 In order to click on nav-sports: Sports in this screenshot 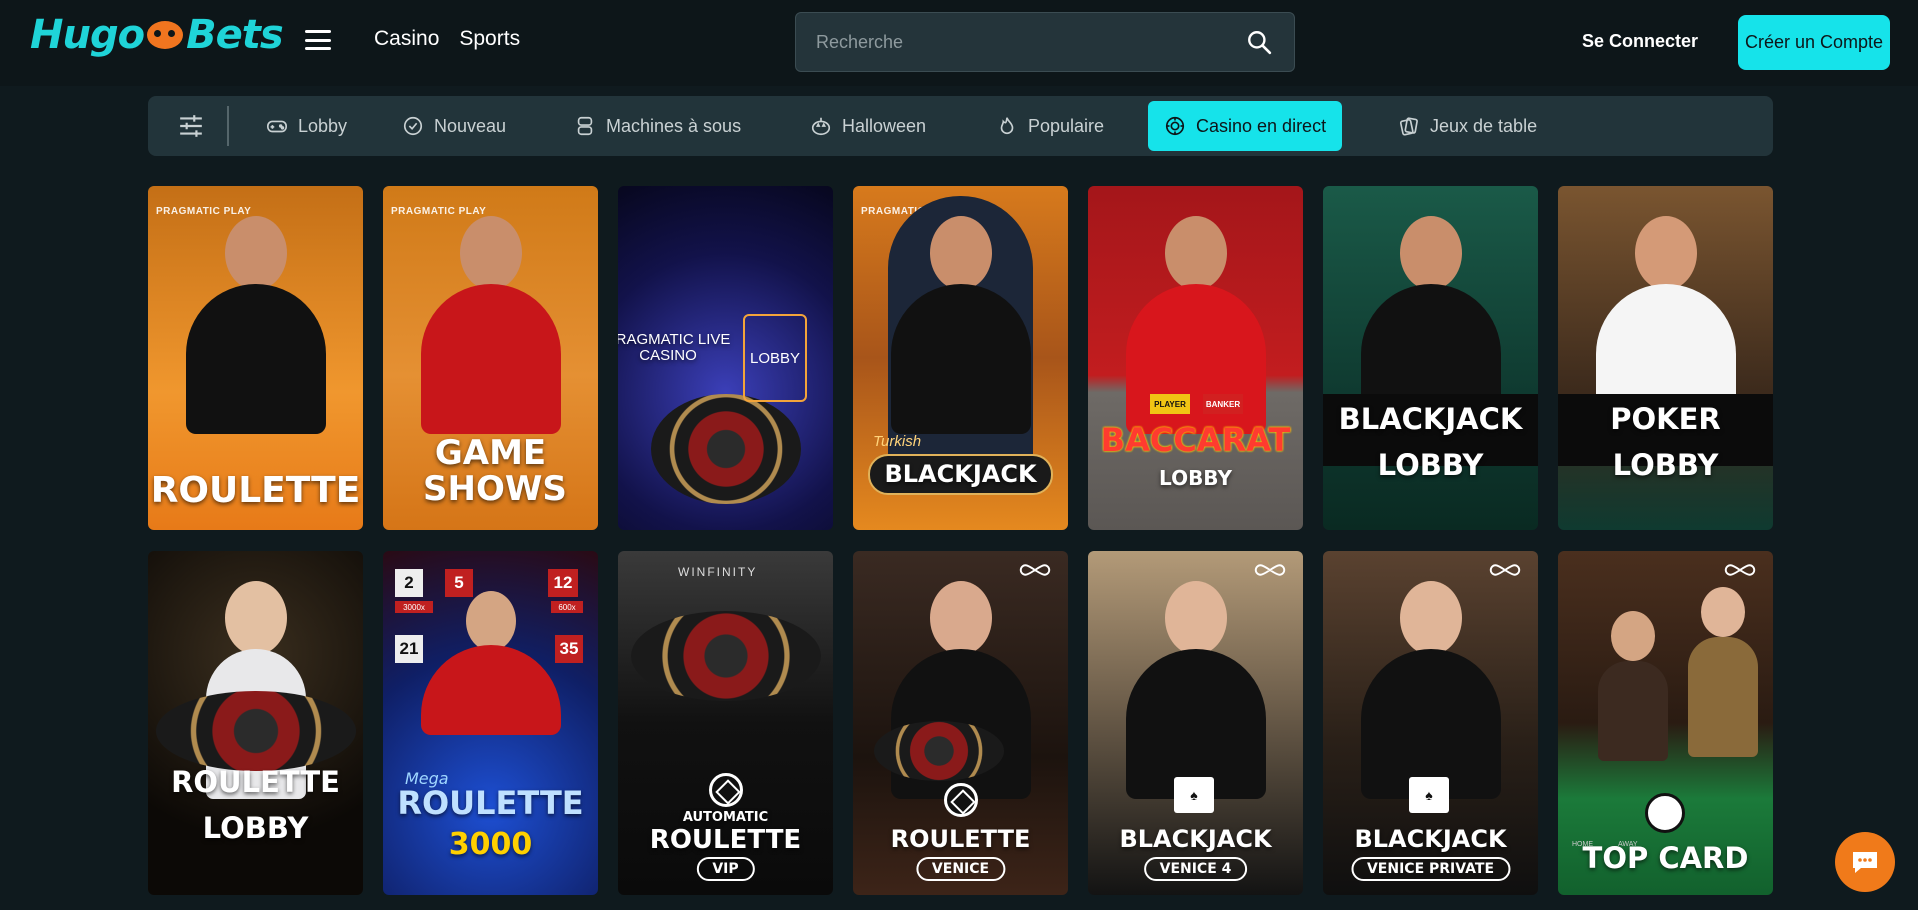, I will do `click(489, 39)`.